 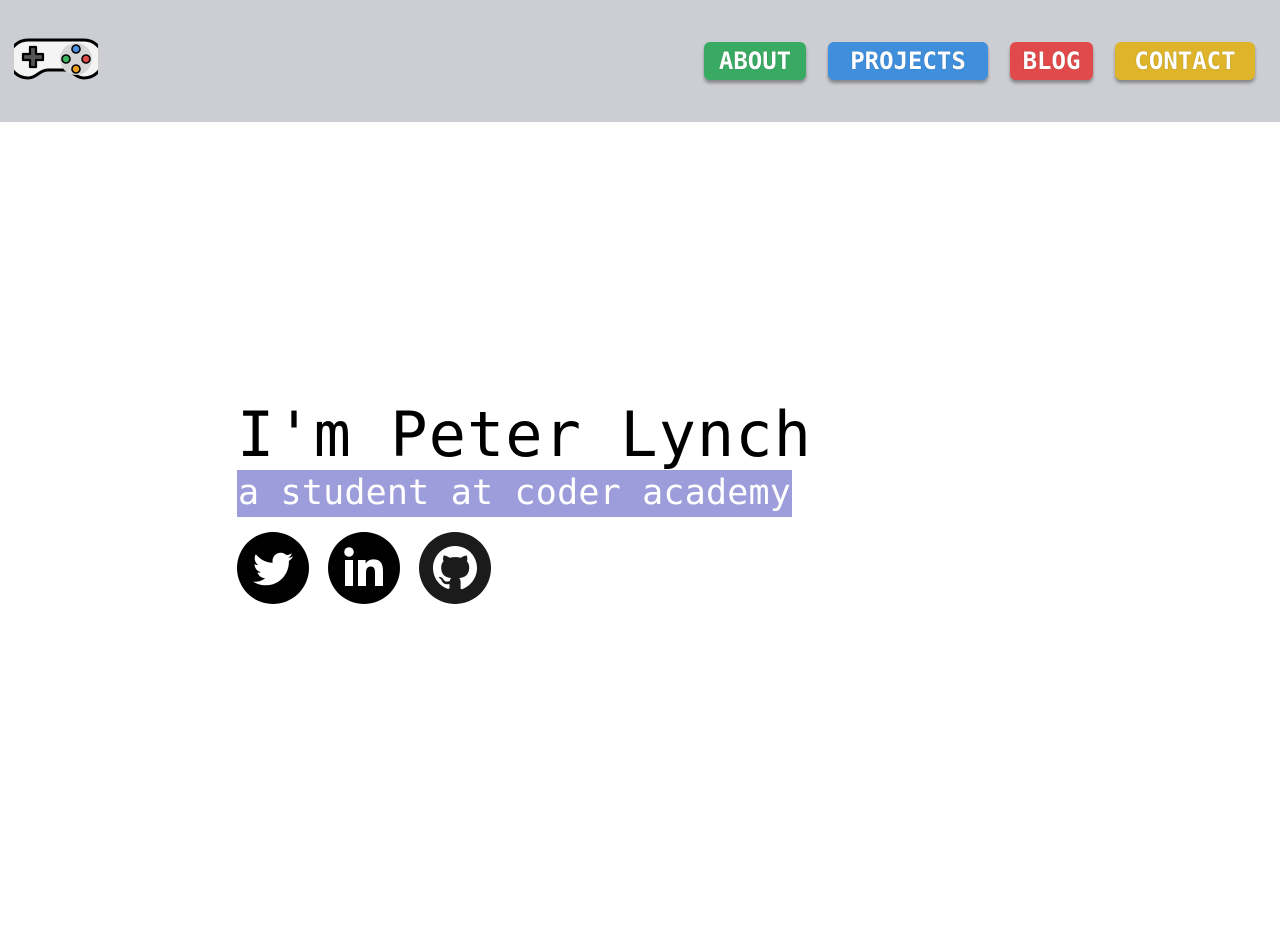 I want to click on nav-contact-button: CONTACT, so click(x=1185, y=61).